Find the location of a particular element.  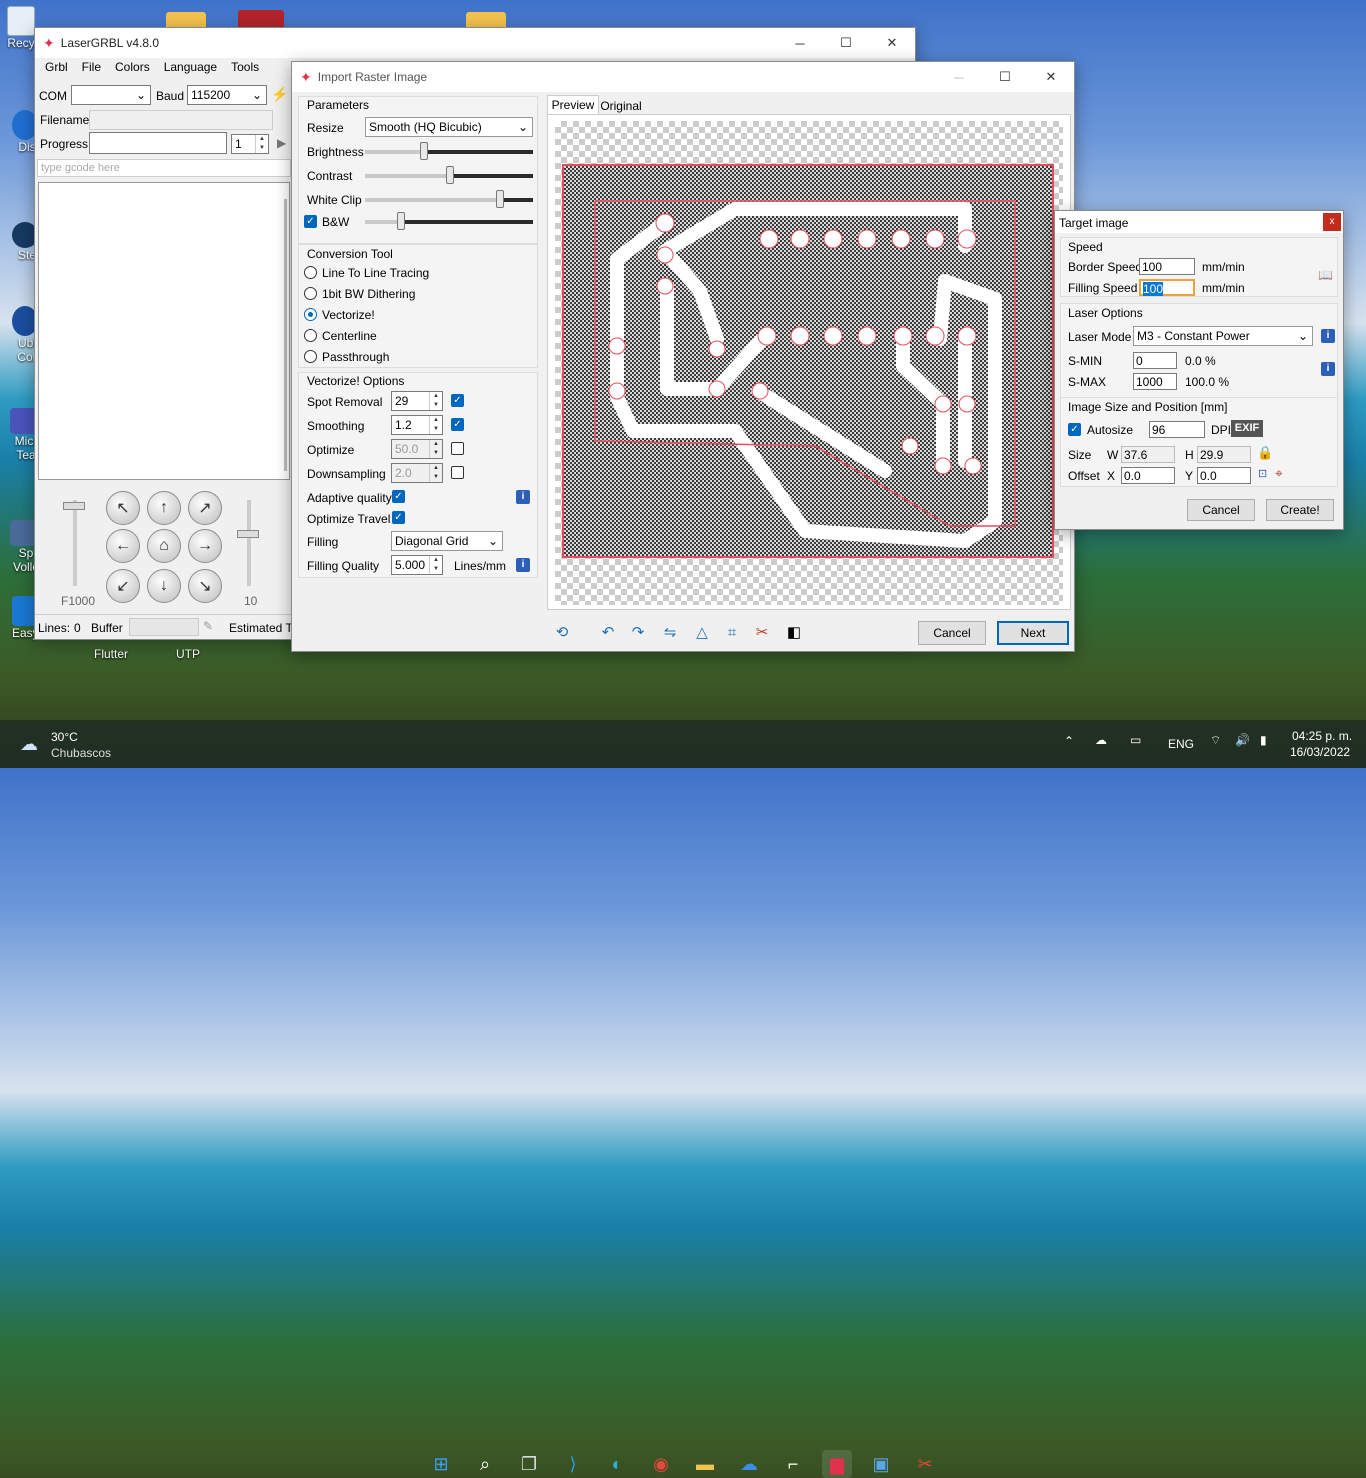

task-view-icon: ❐ is located at coordinates (529, 1464).